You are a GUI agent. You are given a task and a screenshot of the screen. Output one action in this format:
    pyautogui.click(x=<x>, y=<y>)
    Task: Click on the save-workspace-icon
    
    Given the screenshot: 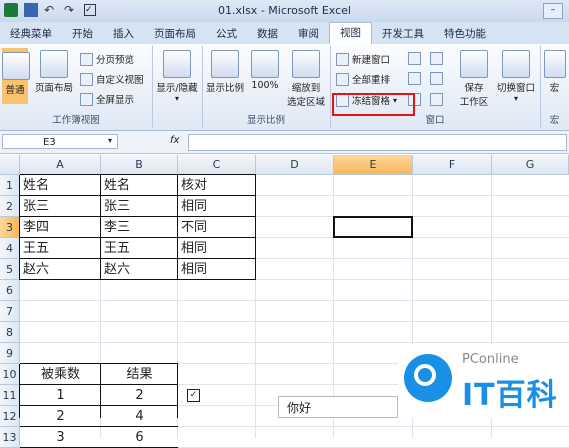 What is the action you would take?
    pyautogui.click(x=474, y=64)
    